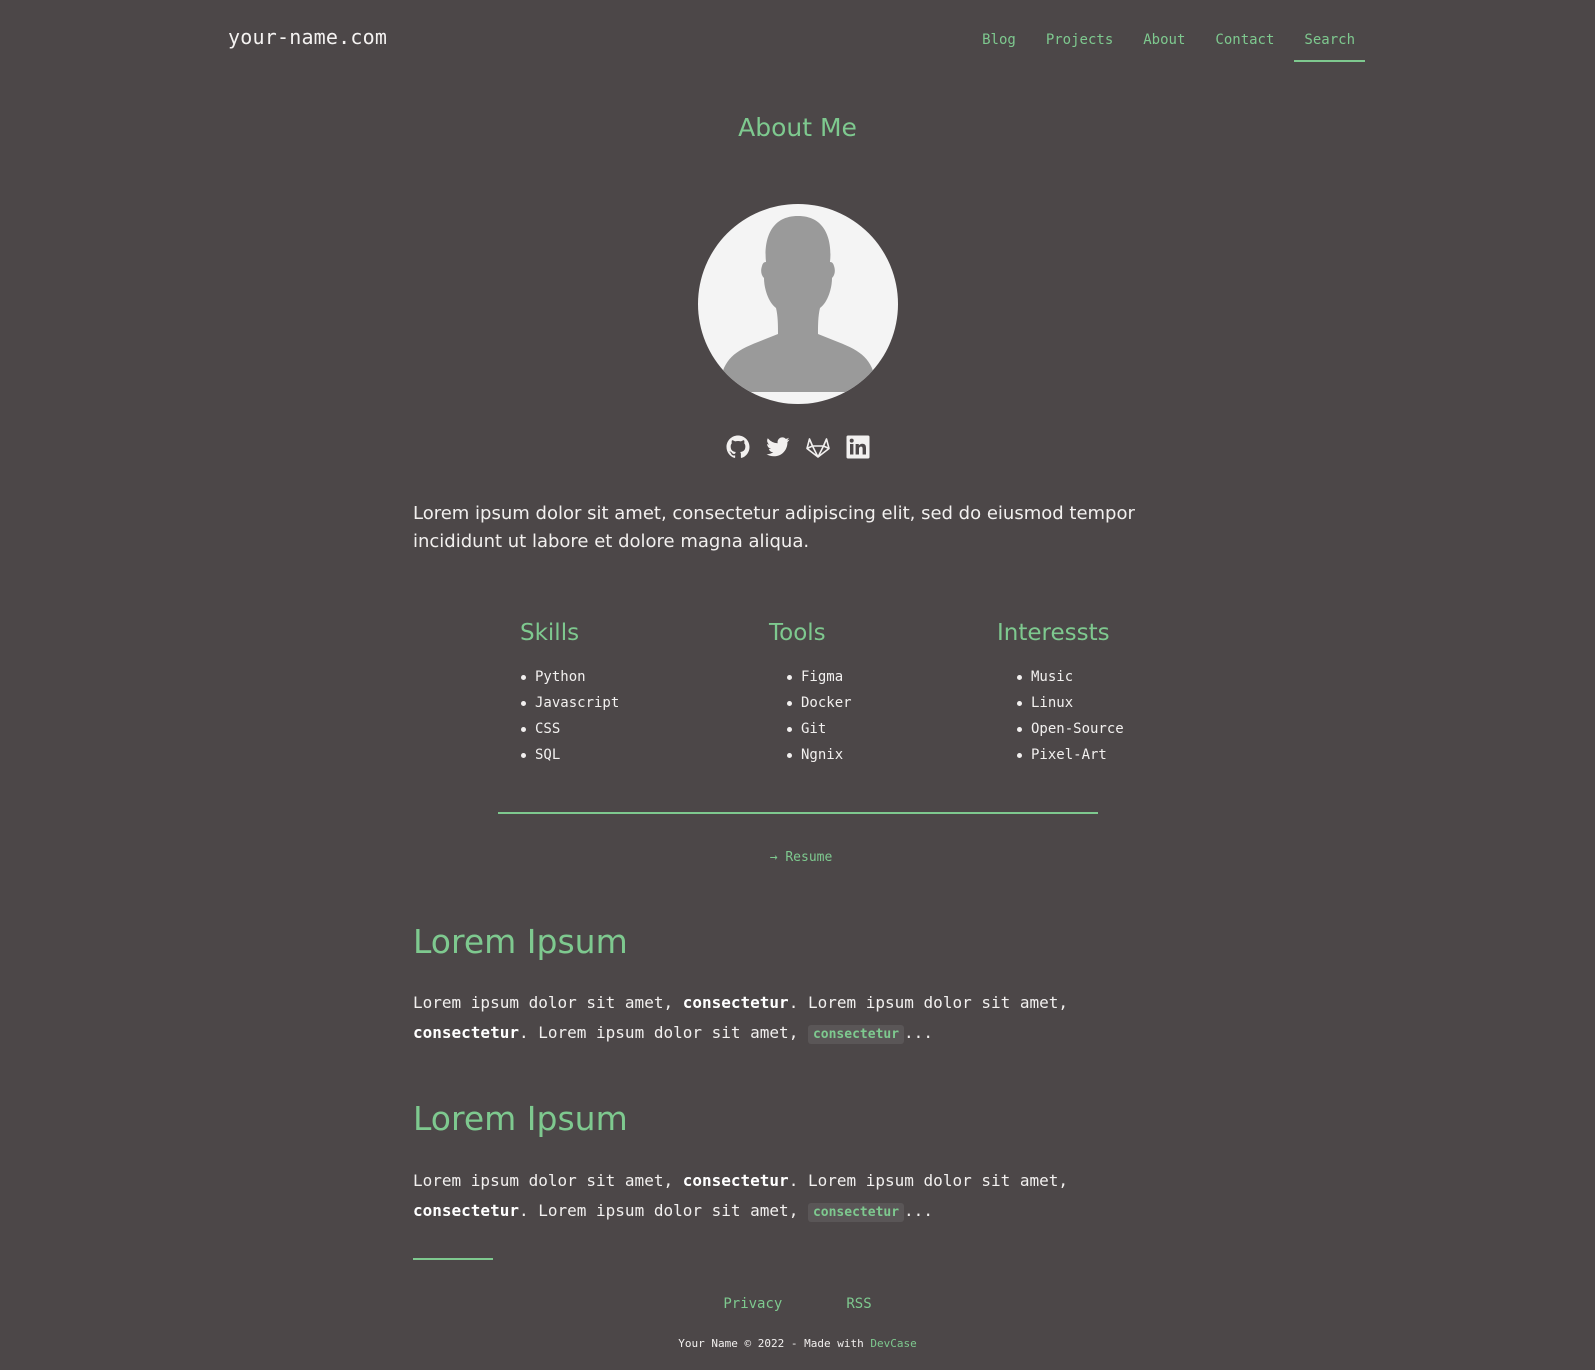 The height and width of the screenshot is (1370, 1595). What do you see at coordinates (797, 127) in the screenshot?
I see `page-title: About Me` at bounding box center [797, 127].